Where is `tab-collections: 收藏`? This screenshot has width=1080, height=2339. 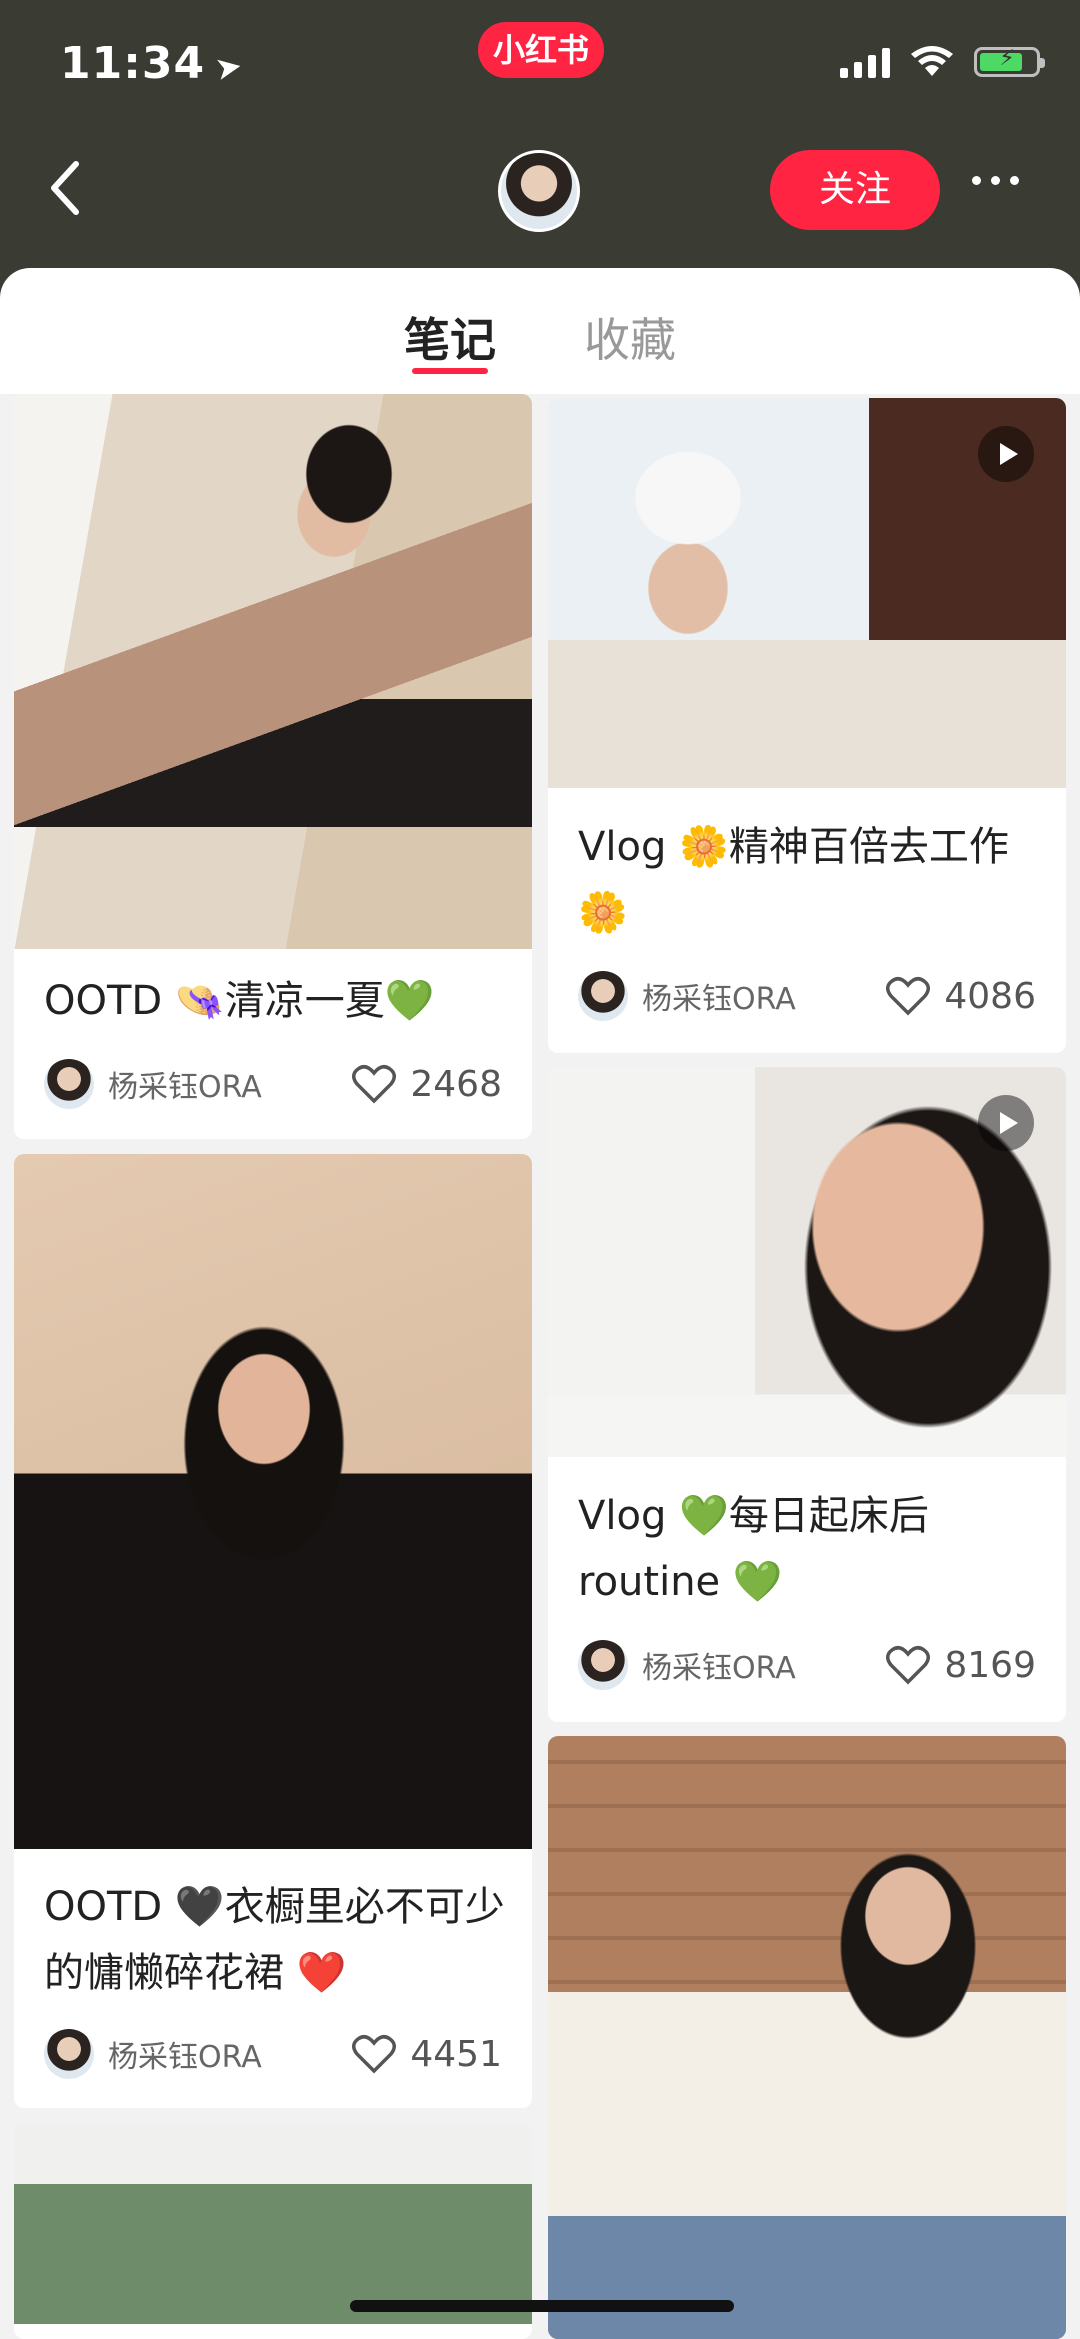 tab-collections: 收藏 is located at coordinates (630, 337).